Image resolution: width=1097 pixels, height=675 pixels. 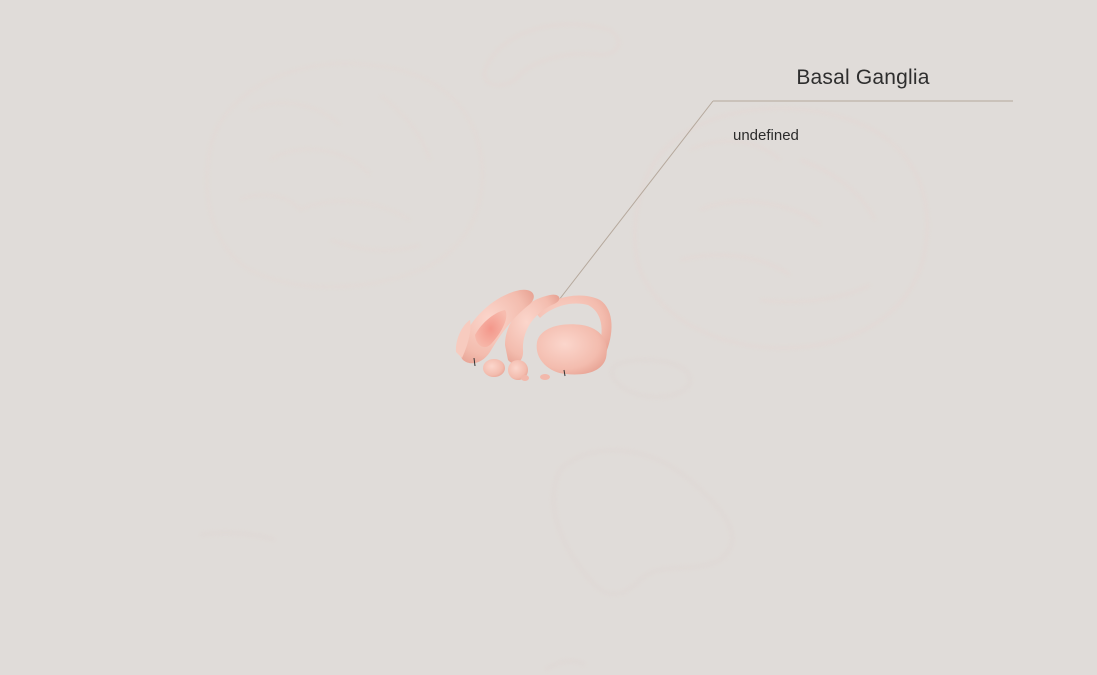 I want to click on lentiform-nucleus, so click(x=571, y=349).